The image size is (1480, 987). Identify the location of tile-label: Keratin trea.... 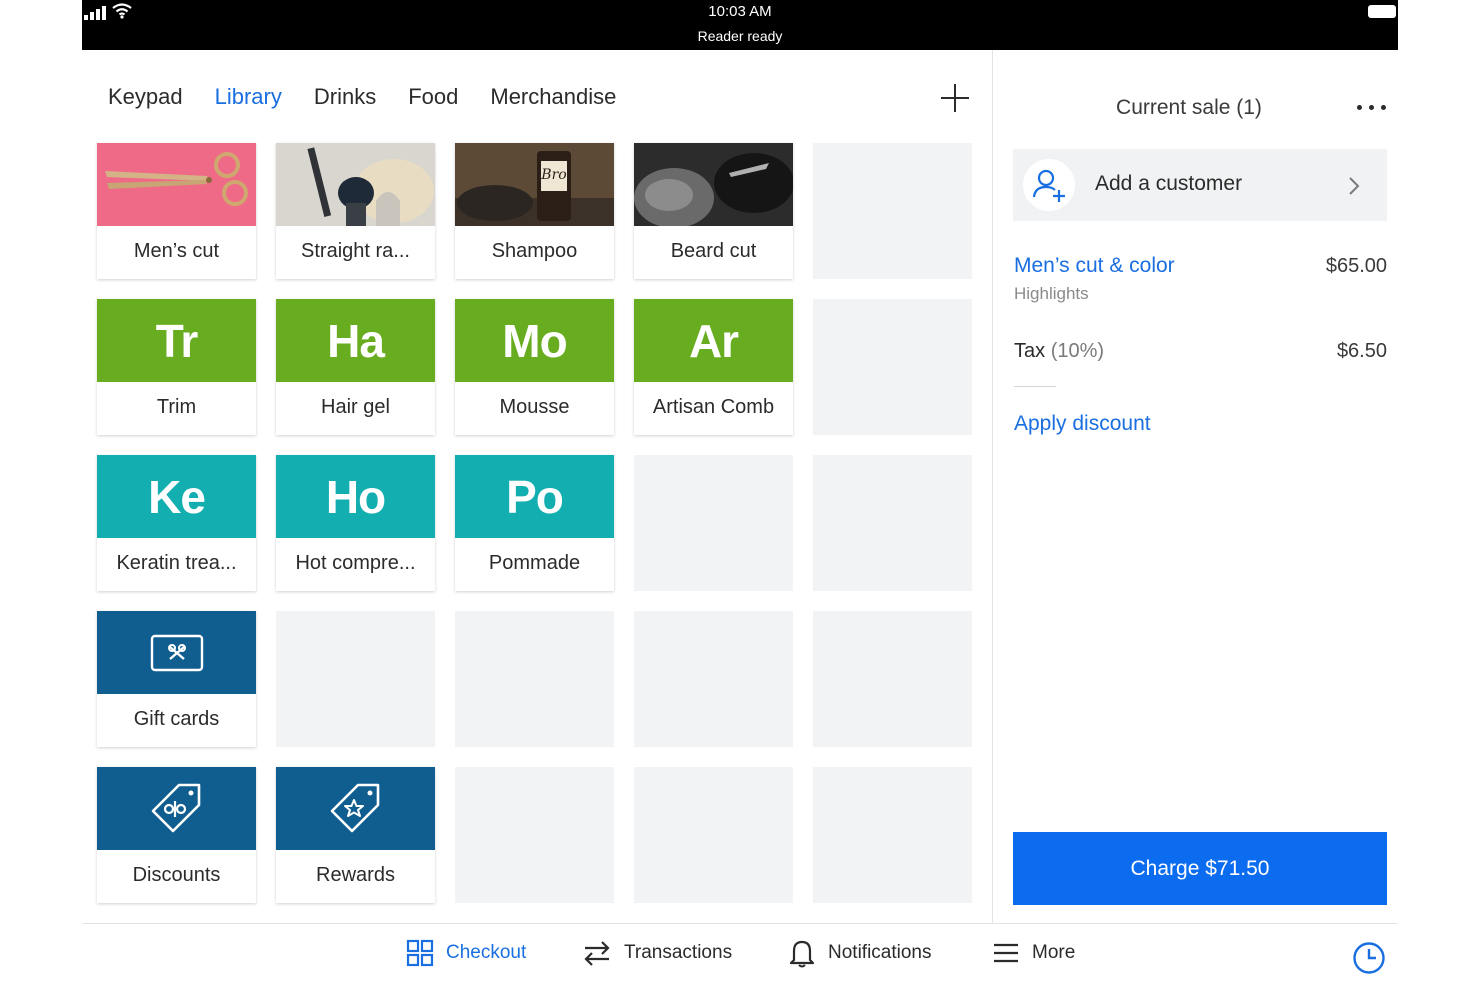
(176, 563).